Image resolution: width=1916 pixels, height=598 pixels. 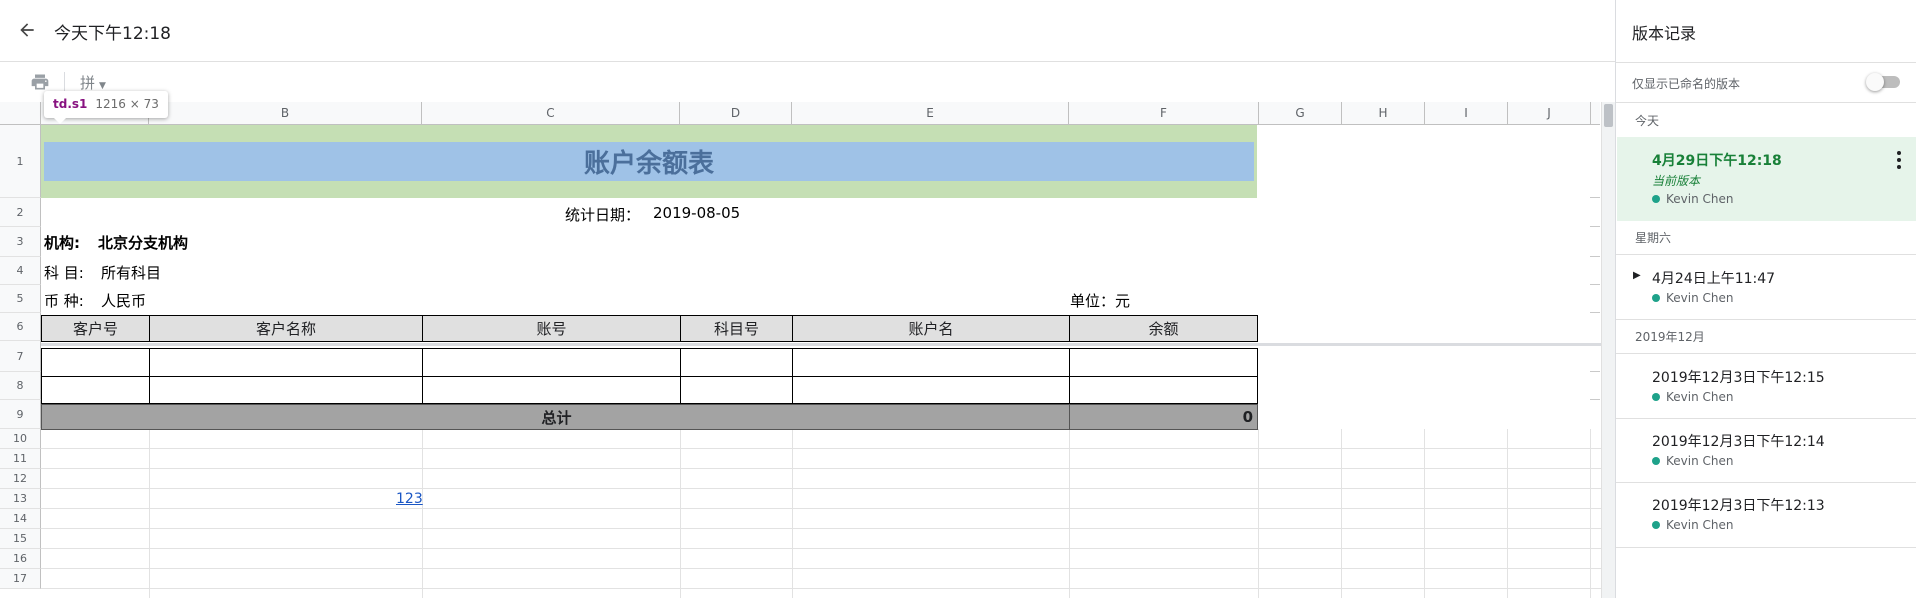 What do you see at coordinates (1899, 160) in the screenshot?
I see `more-options-icon` at bounding box center [1899, 160].